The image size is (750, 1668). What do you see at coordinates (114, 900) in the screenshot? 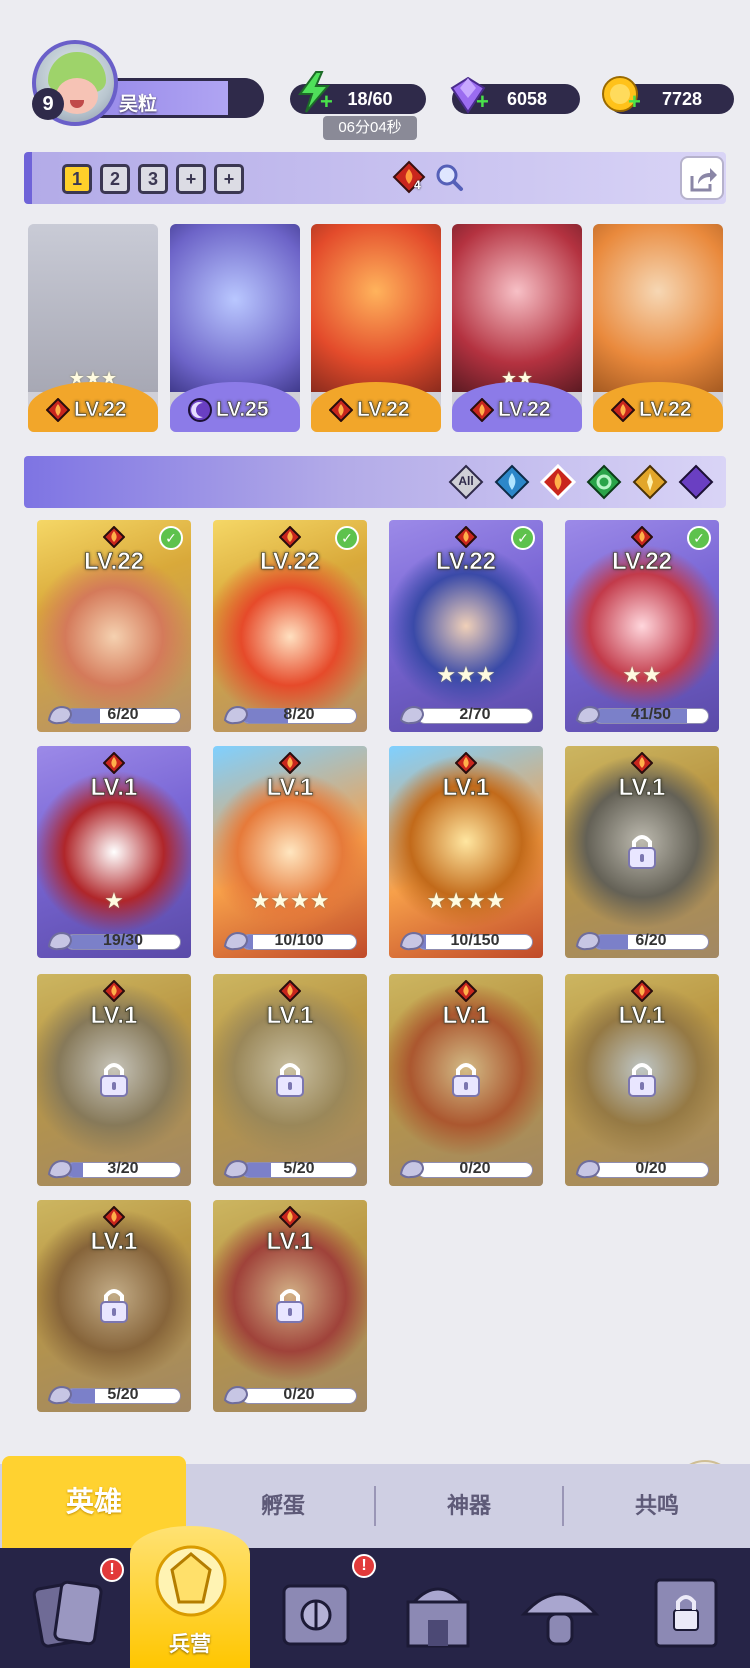
I see `hero-stars: ★` at bounding box center [114, 900].